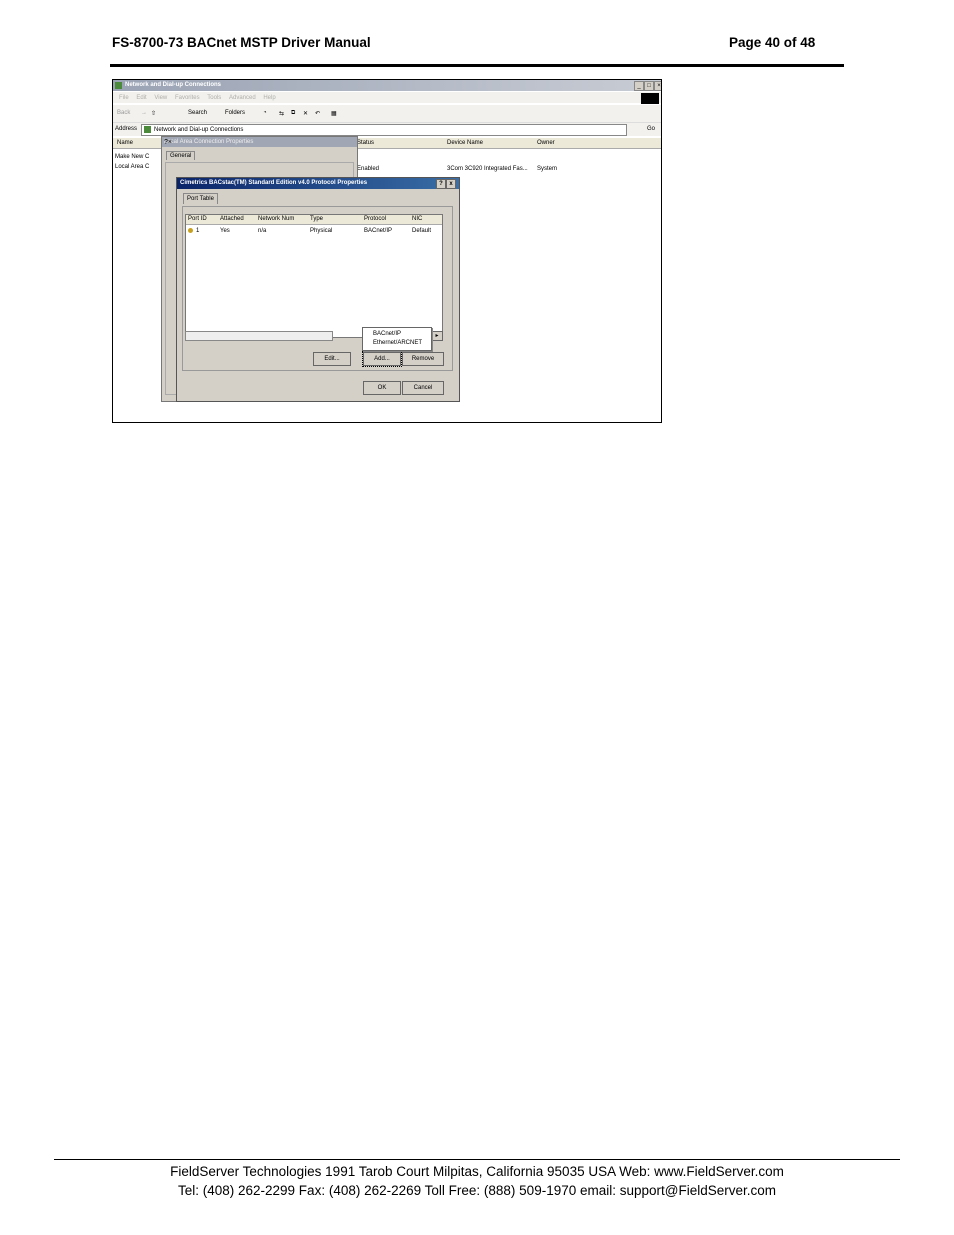  I want to click on folders-button: Folders, so click(235, 113).